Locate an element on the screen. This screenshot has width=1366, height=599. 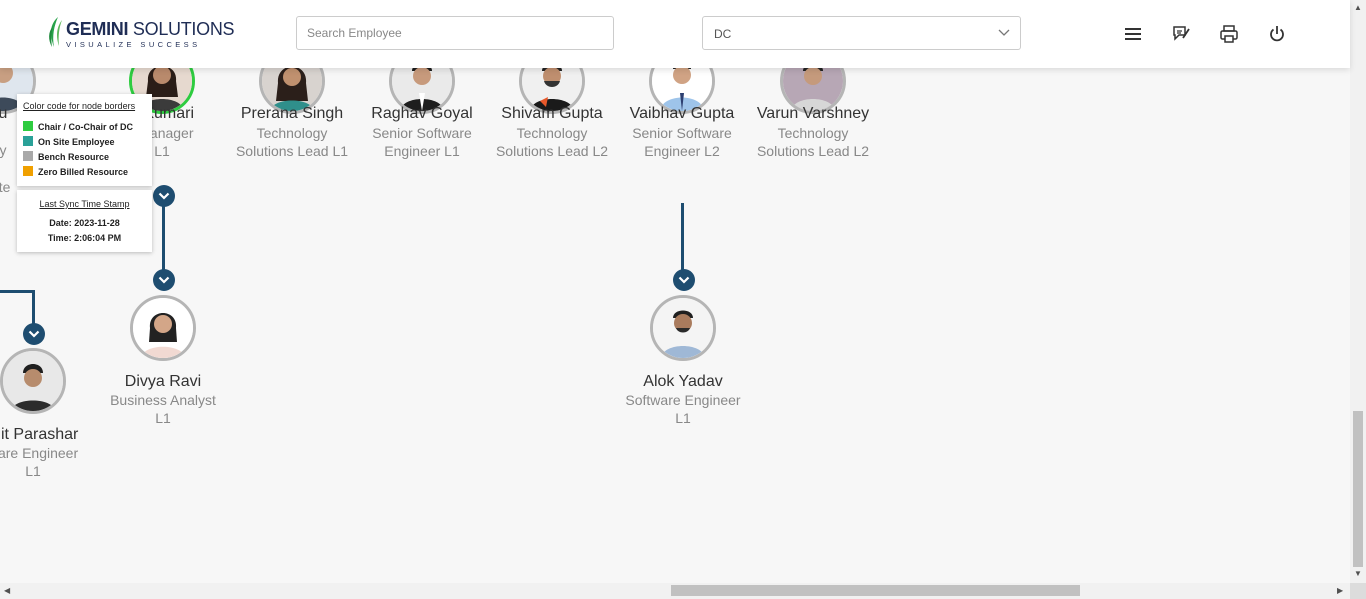
vertical-scroll-thumb is located at coordinates (1358, 489).